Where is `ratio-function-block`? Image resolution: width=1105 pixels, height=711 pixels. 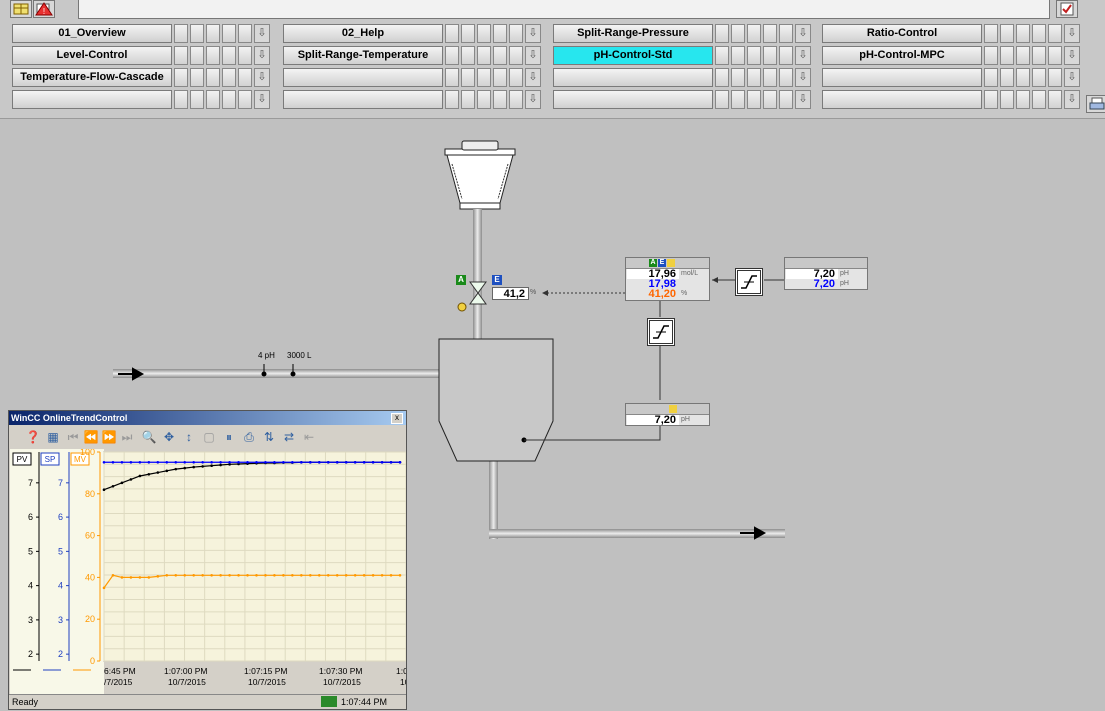 ratio-function-block is located at coordinates (749, 282).